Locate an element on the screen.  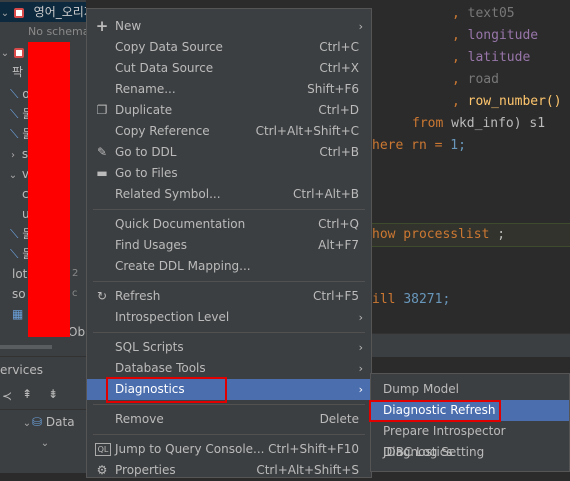
count-badge: c is located at coordinates (75, 293).